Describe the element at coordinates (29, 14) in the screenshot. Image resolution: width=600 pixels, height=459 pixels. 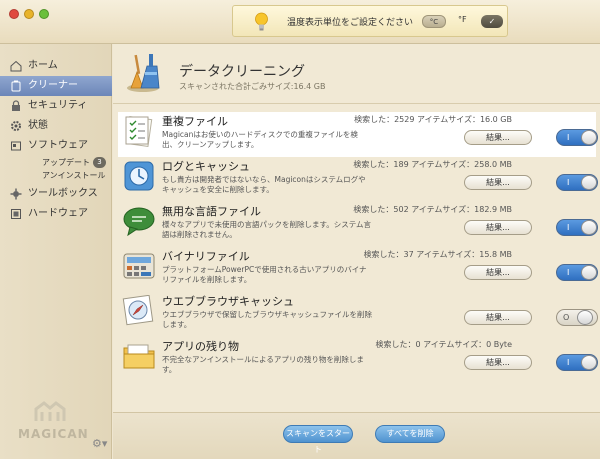
I see `minimize-window-button` at that location.